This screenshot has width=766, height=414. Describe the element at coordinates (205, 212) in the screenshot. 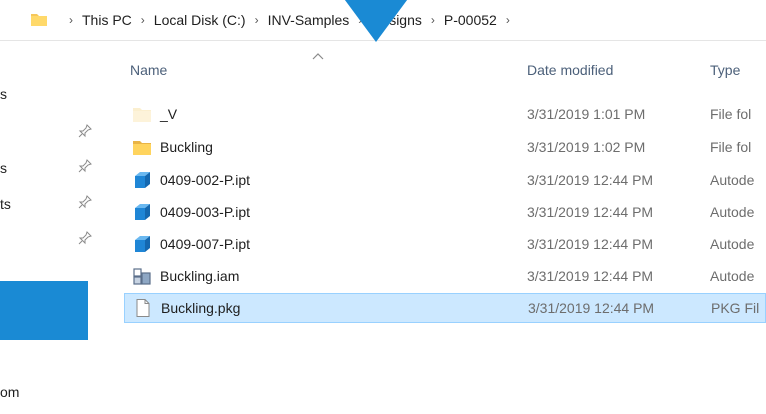

I see `file-name: 0409-003-P.ipt` at that location.